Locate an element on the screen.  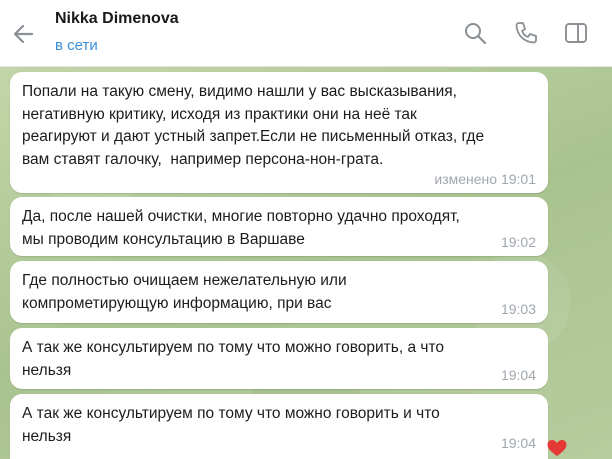
message-time: 19:02 is located at coordinates (518, 242).